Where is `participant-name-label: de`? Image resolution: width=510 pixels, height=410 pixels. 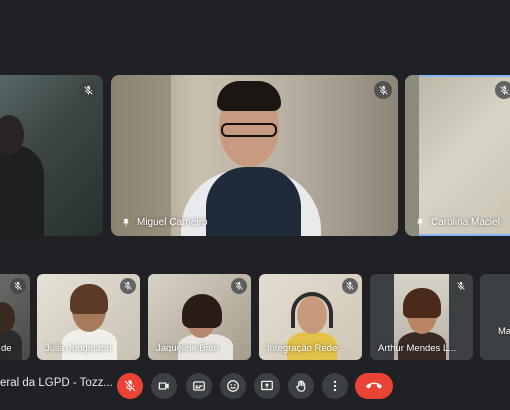 participant-name-label: de is located at coordinates (6, 348).